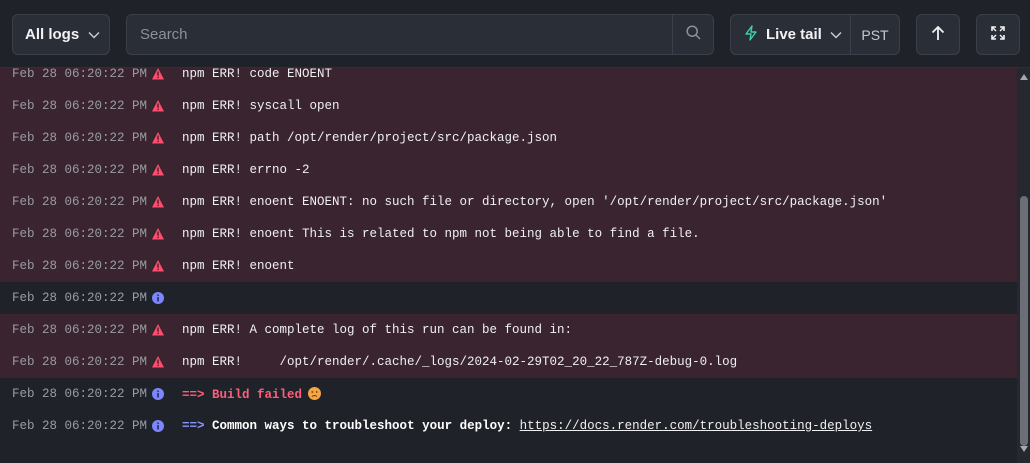 Image resolution: width=1030 pixels, height=463 pixels. I want to click on log-scrollbar, so click(1023, 265).